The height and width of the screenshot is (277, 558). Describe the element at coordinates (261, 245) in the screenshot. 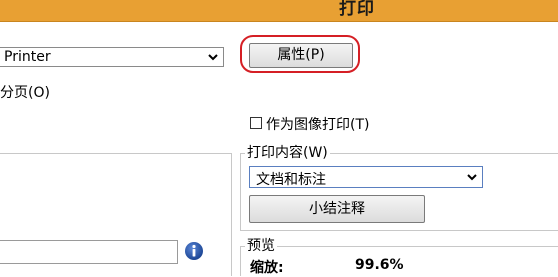

I see `preview-legend: 预览` at that location.